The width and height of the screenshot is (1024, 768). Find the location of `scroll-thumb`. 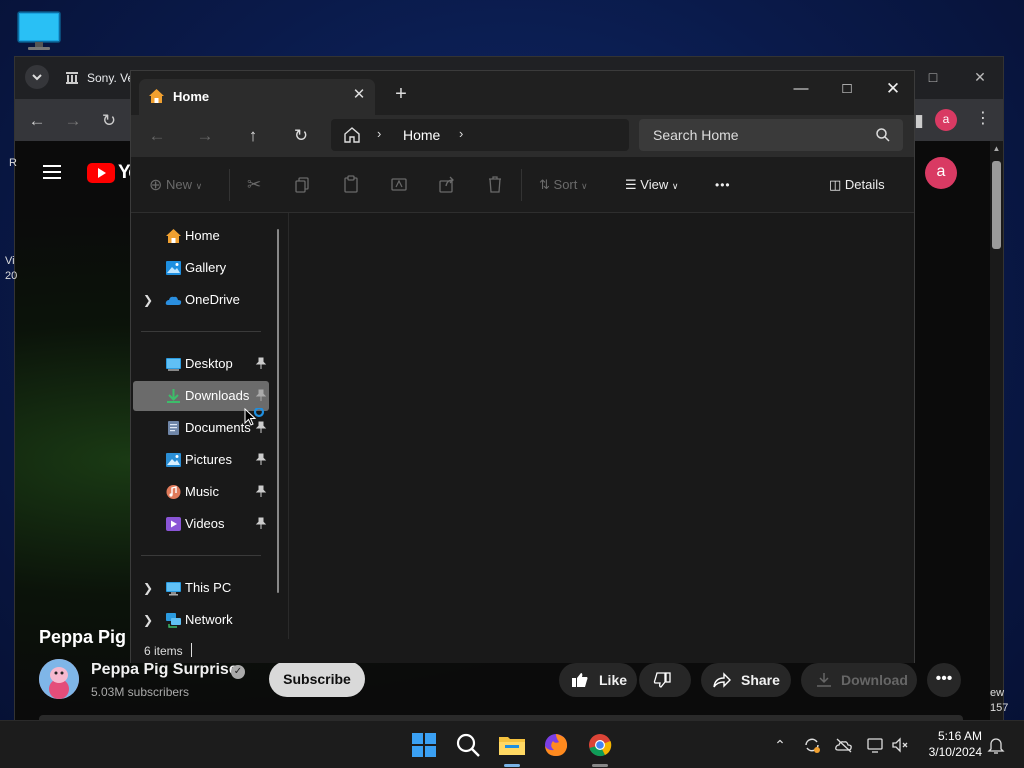

scroll-thumb is located at coordinates (996, 205).